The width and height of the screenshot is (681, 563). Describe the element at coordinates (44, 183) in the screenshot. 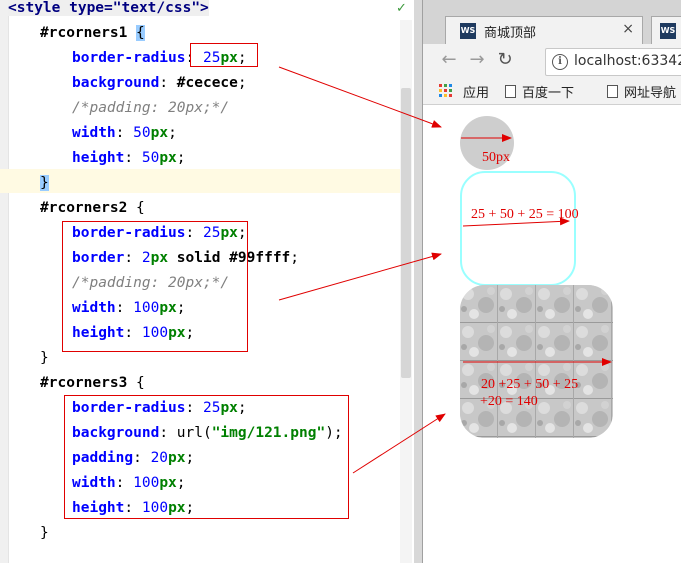

I see `rc1-close-brace: }` at that location.